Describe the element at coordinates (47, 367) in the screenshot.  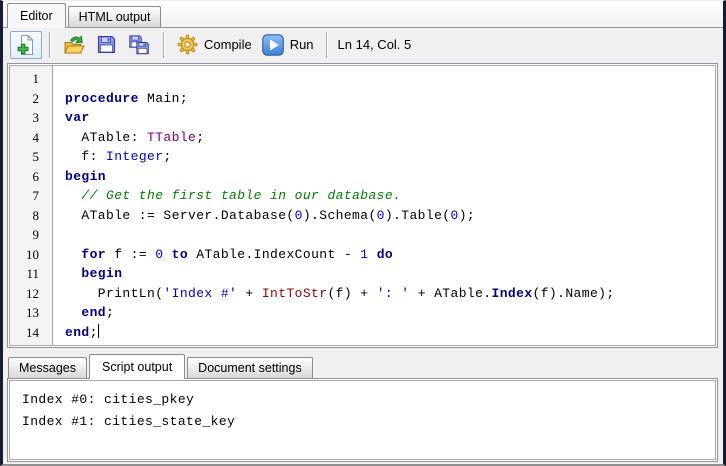
I see `tab-messages: Messages` at that location.